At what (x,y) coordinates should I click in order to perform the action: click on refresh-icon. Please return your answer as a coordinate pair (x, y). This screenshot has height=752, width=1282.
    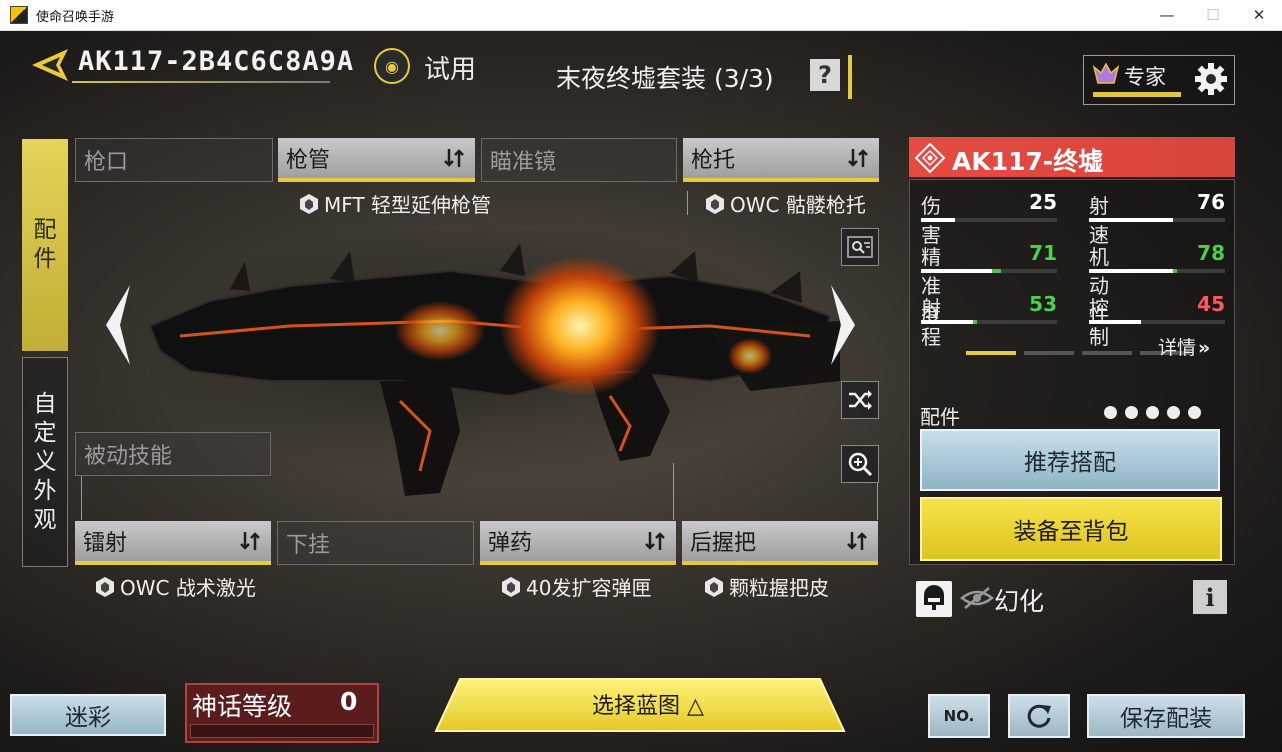
    Looking at the image, I should click on (1039, 716).